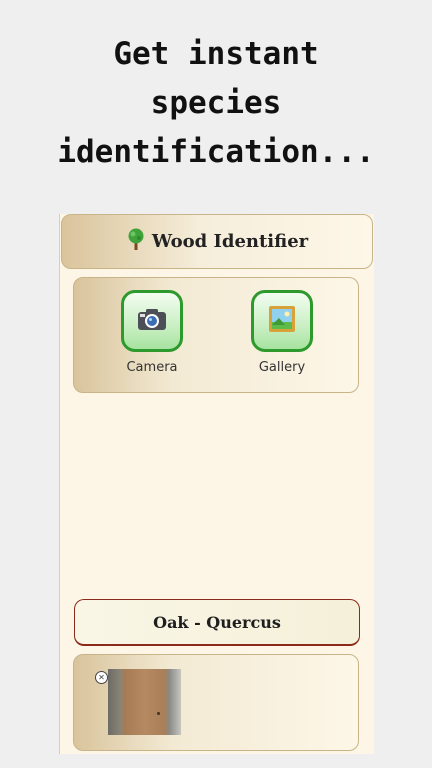 The image size is (432, 768). I want to click on result-banner: Oak - Quercus, so click(217, 622).